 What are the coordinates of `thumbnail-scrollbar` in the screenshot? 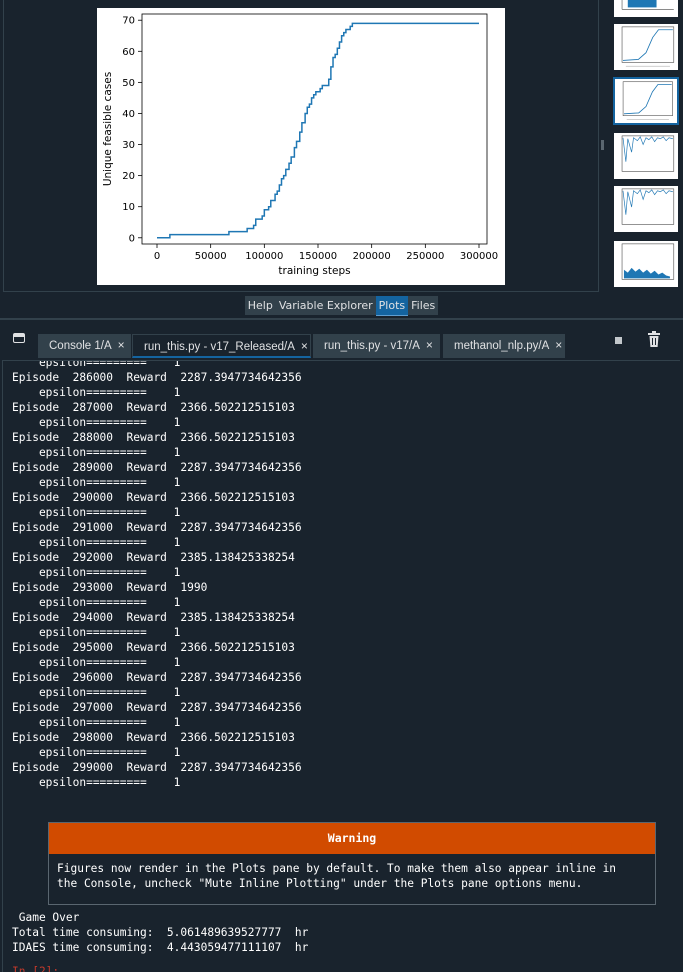 It's located at (603, 145).